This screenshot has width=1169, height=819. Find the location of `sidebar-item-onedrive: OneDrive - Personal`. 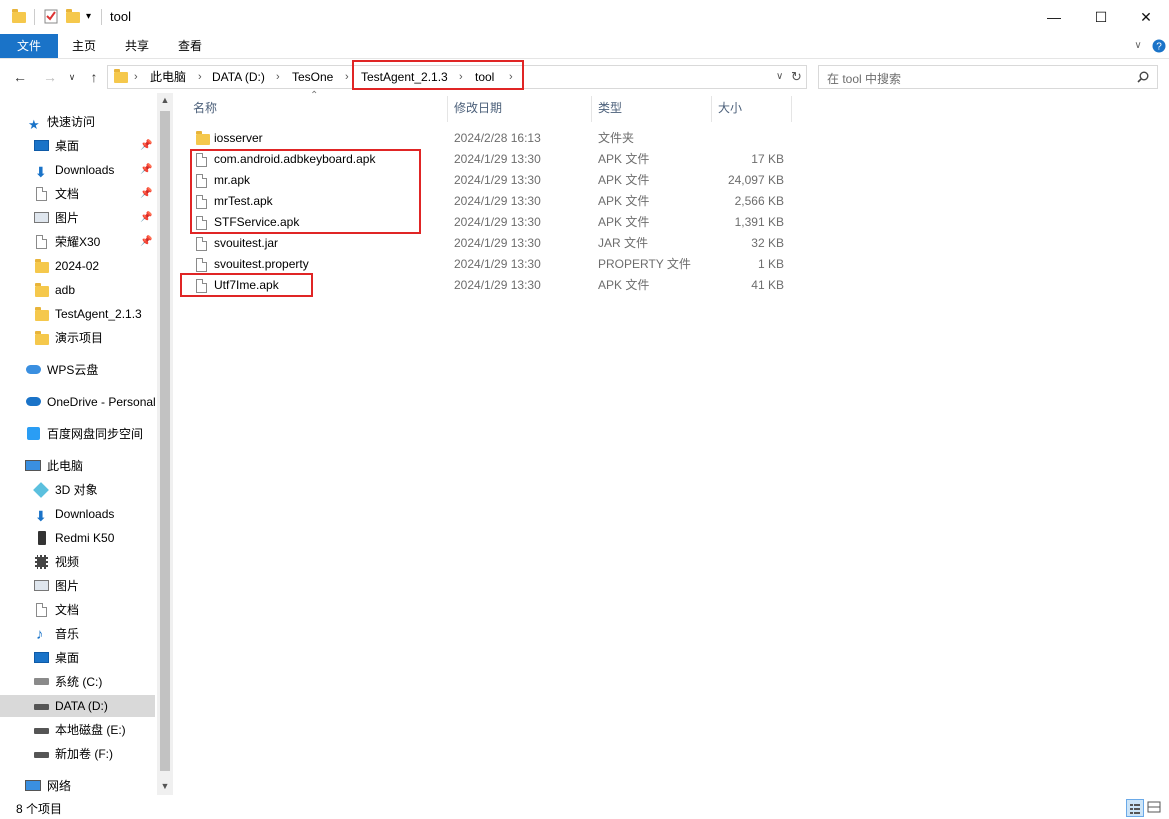

sidebar-item-onedrive: OneDrive - Personal is located at coordinates (77, 402).